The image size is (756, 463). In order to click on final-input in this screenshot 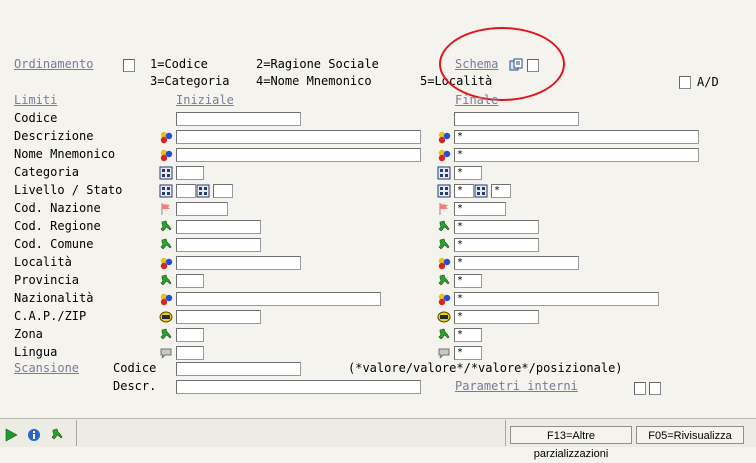, I will do `click(516, 119)`.